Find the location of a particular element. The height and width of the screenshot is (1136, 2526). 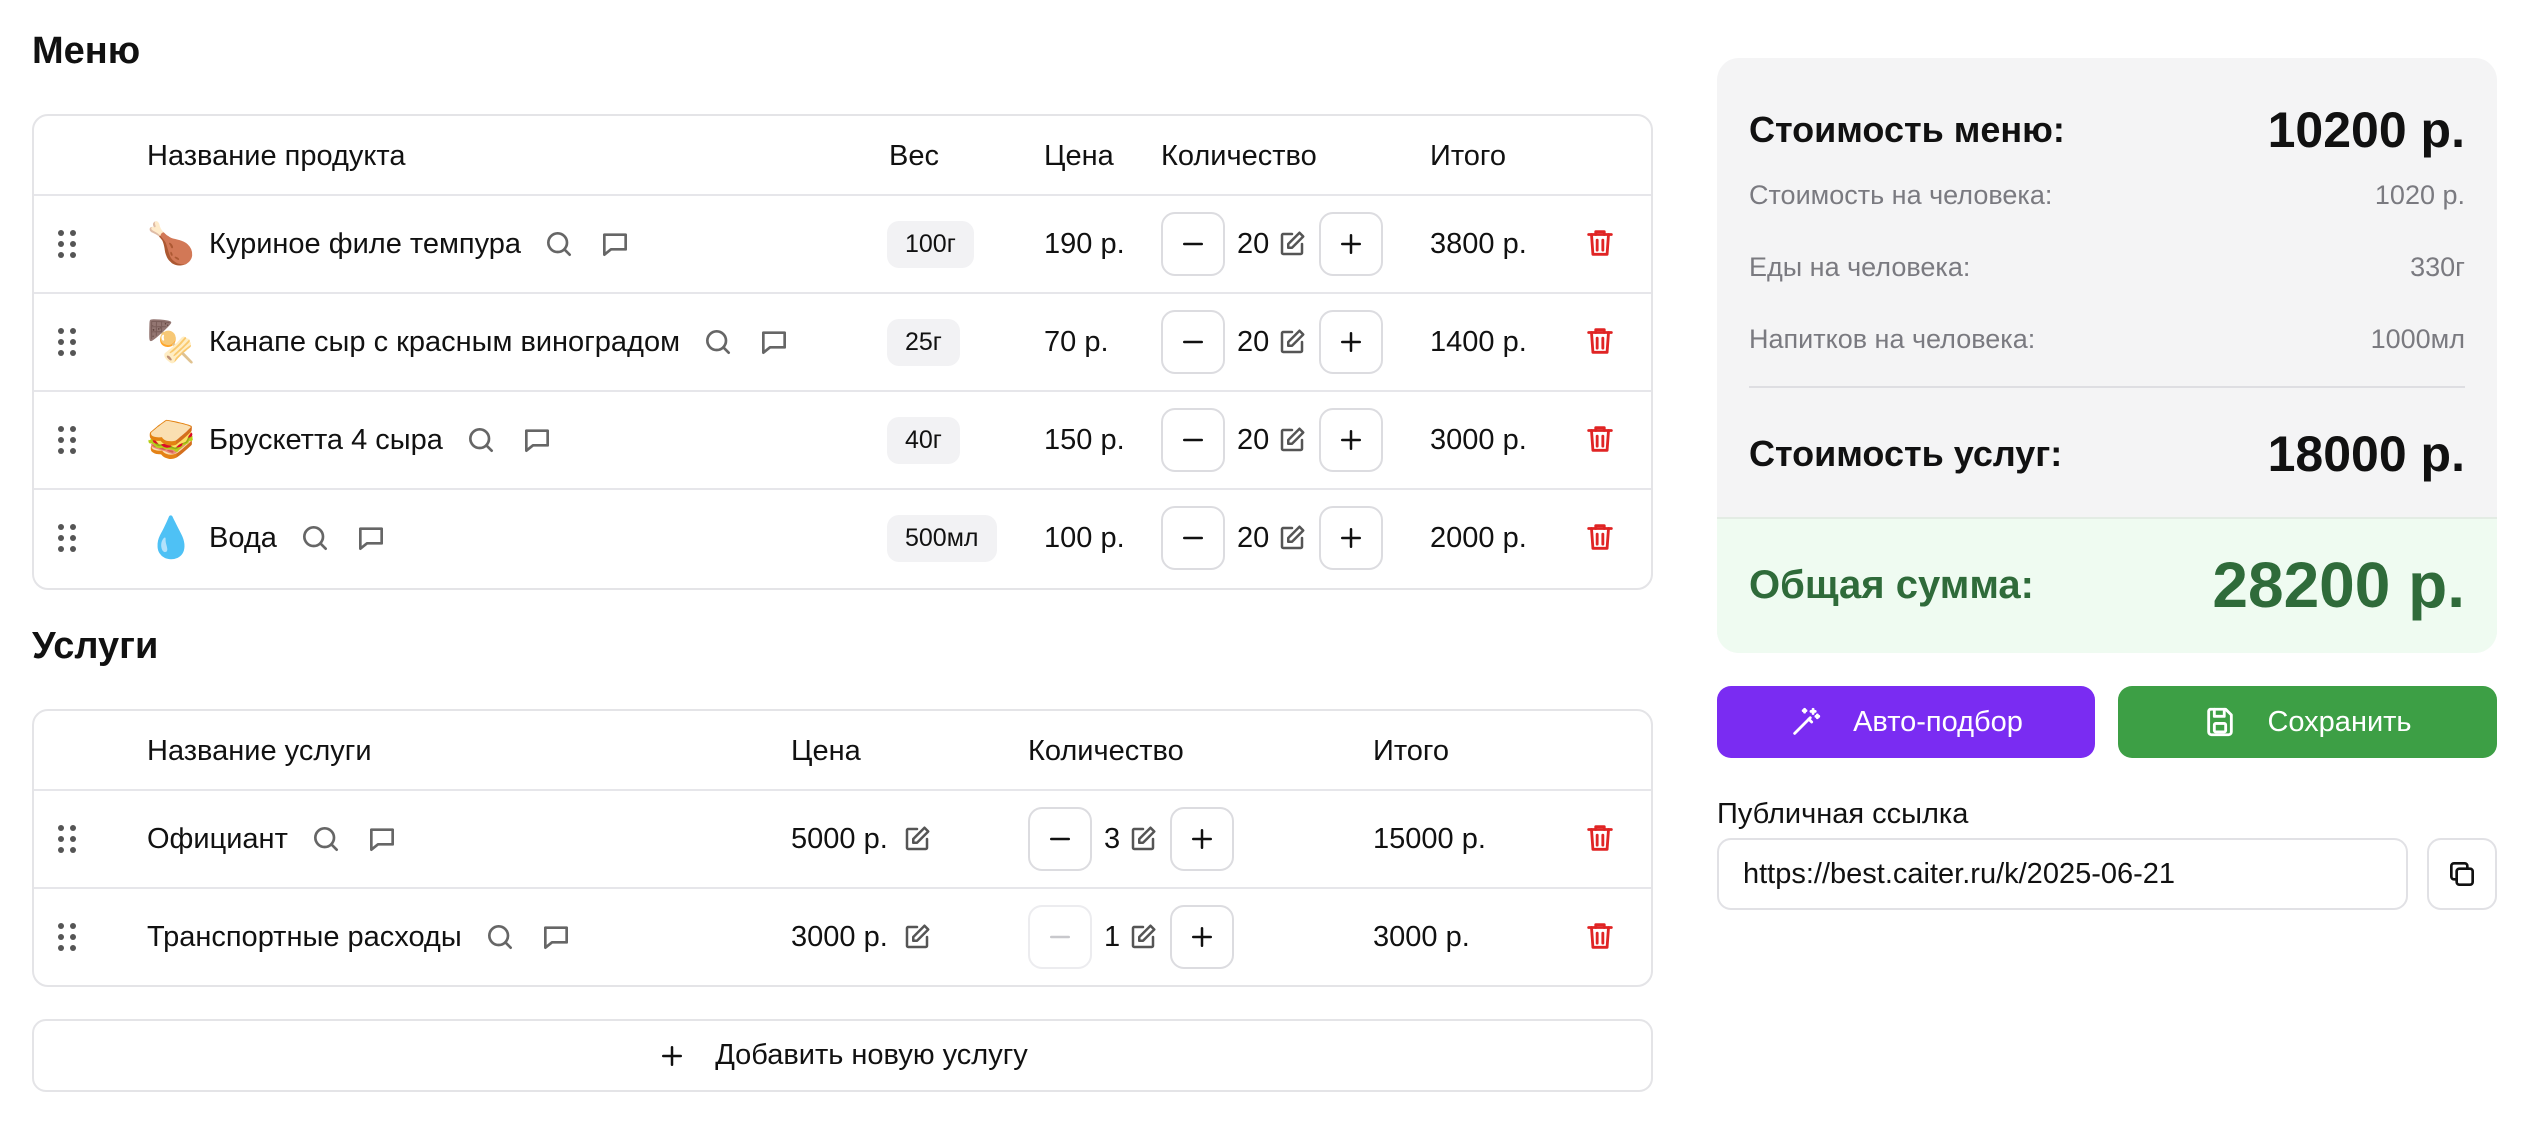

product-emoji: 🍢 is located at coordinates (171, 342).